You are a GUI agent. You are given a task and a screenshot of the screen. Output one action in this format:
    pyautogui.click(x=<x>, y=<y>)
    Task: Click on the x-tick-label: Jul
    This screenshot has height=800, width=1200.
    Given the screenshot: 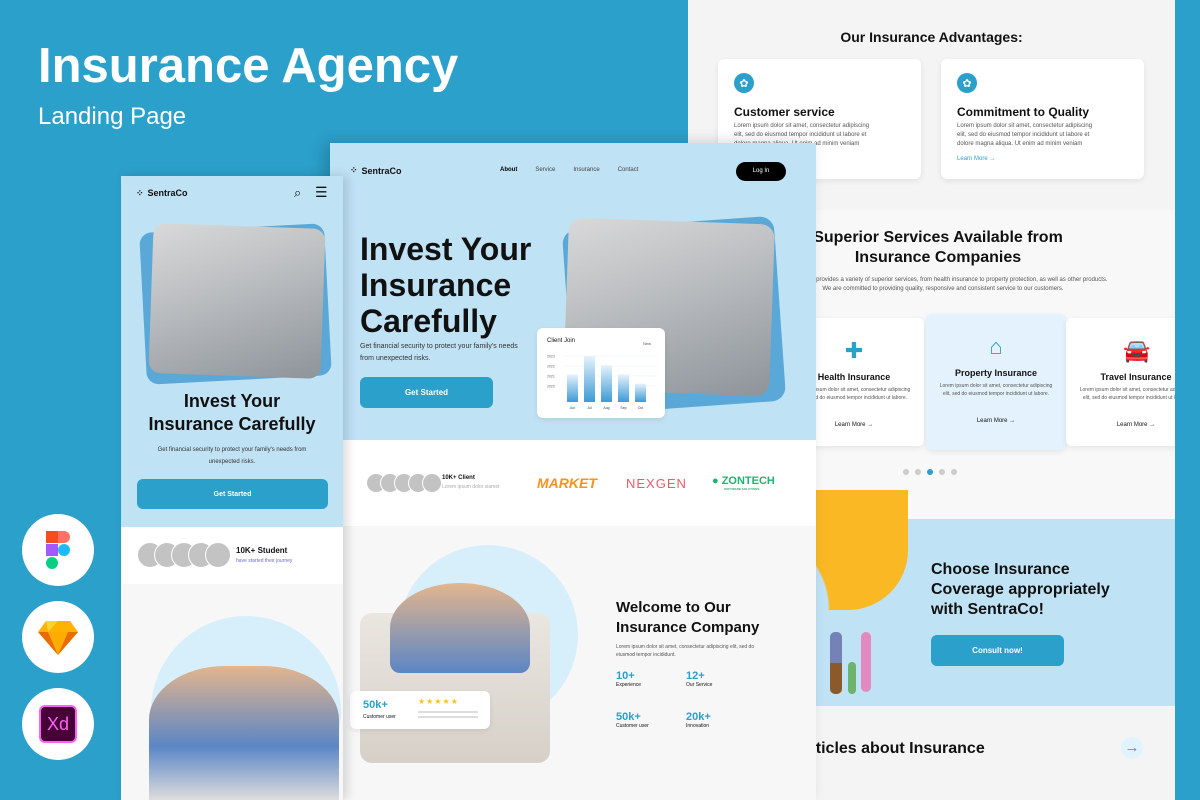 What is the action you would take?
    pyautogui.click(x=589, y=408)
    